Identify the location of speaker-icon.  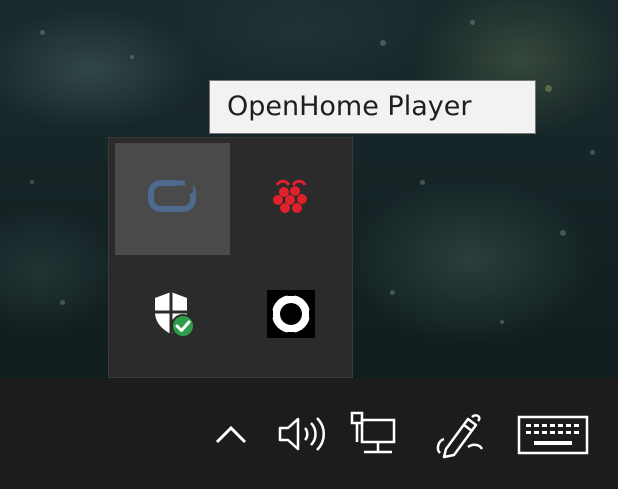
(303, 436).